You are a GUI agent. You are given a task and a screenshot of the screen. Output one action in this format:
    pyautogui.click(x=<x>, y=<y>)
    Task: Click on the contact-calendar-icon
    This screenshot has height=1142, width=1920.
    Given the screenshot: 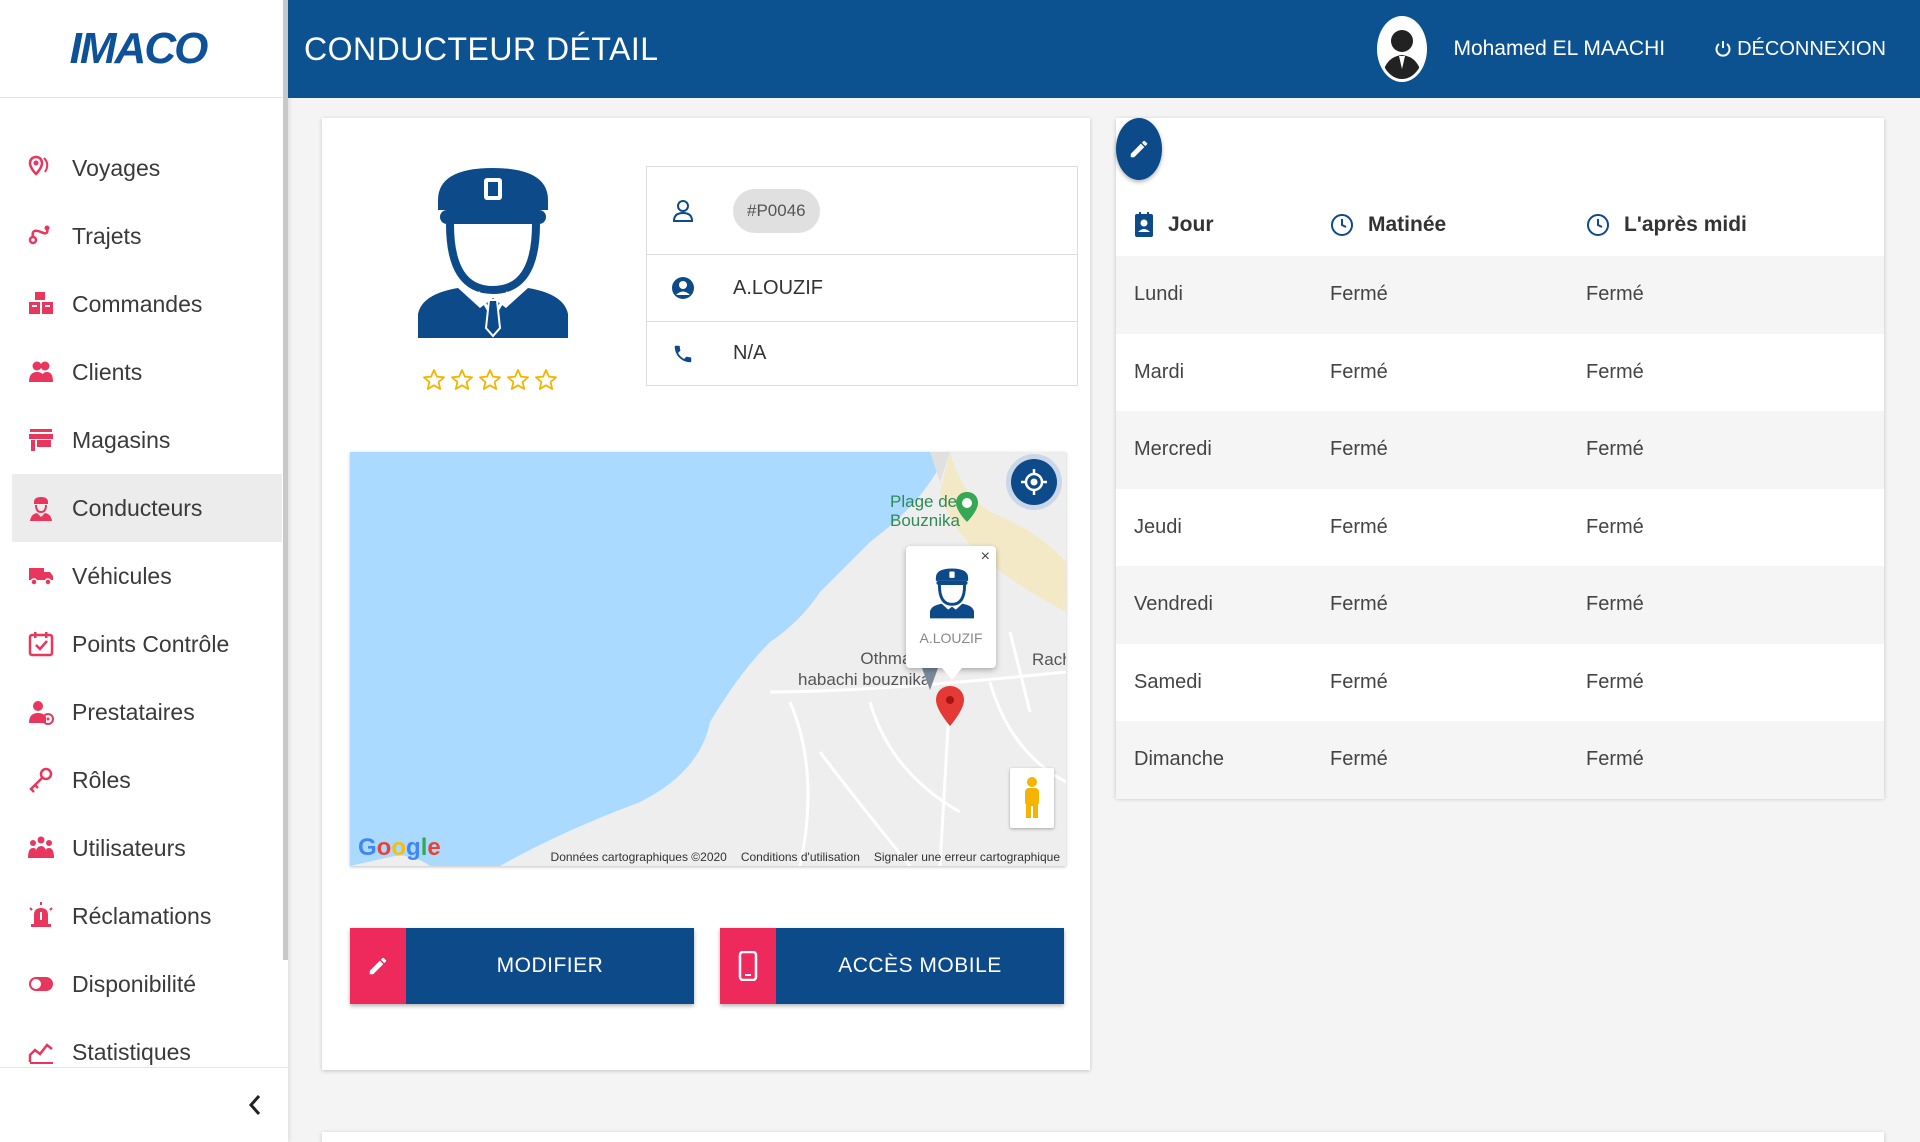 What is the action you would take?
    pyautogui.click(x=1144, y=224)
    